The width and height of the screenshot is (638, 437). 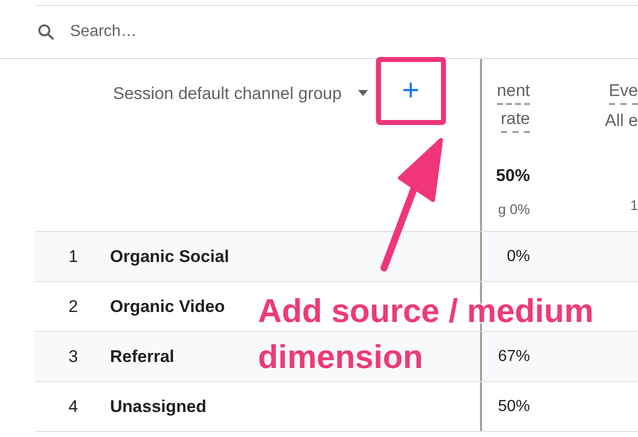 What do you see at coordinates (73, 407) in the screenshot?
I see `row-index: 4` at bounding box center [73, 407].